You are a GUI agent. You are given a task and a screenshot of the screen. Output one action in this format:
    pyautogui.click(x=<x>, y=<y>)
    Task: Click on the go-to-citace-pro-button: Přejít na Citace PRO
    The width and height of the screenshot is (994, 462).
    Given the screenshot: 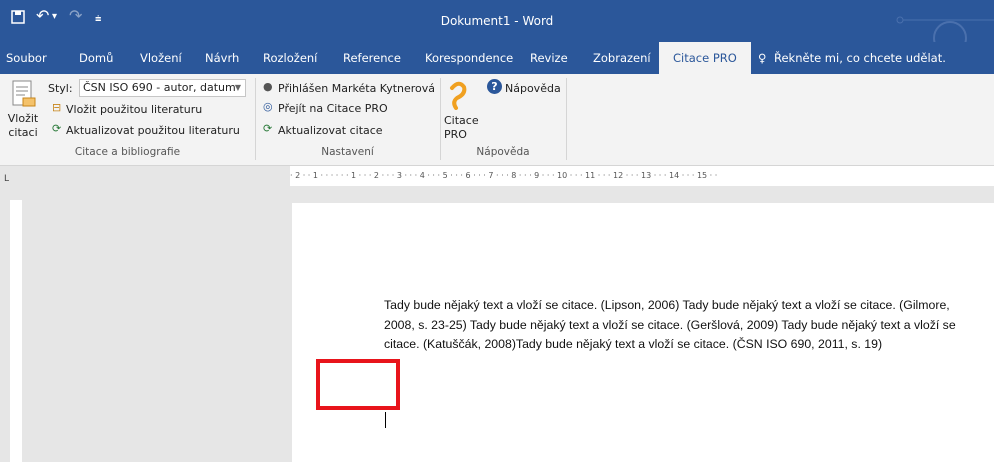 What is the action you would take?
    pyautogui.click(x=333, y=108)
    